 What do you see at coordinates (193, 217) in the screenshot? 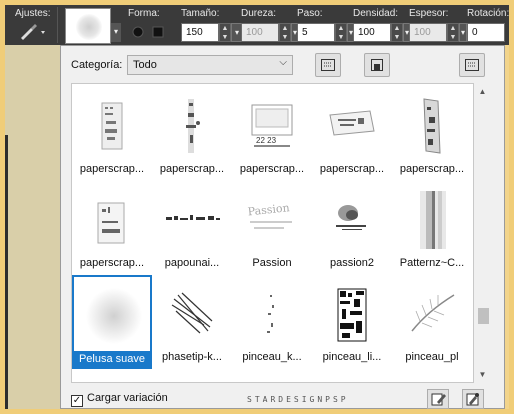
I see `papounai-thumb-icon` at bounding box center [193, 217].